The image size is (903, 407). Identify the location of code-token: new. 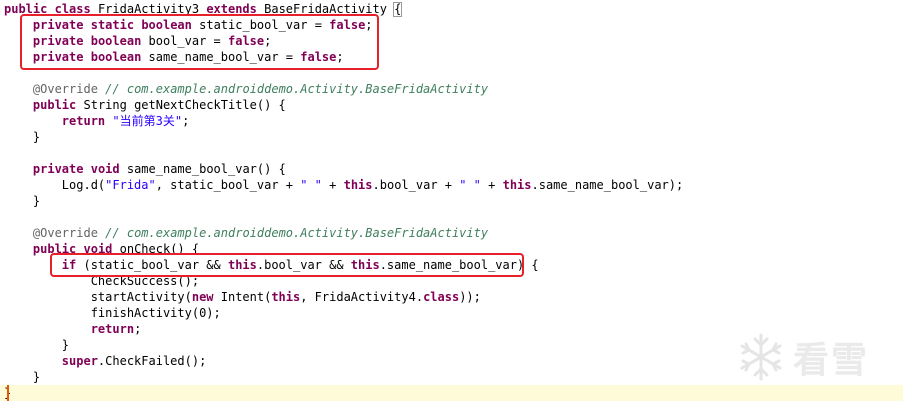
(202, 297).